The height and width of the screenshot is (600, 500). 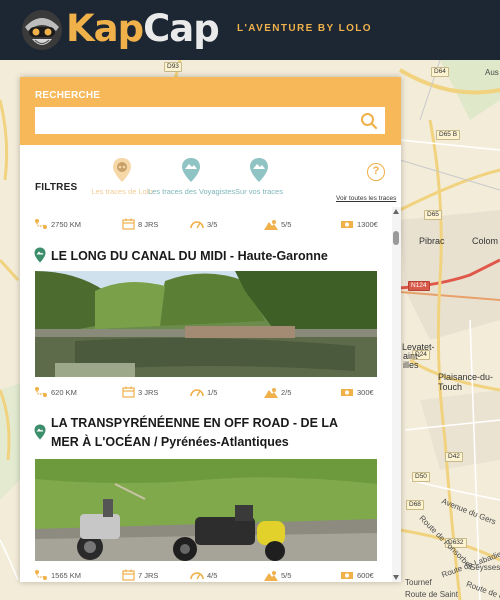 I want to click on stat-days: 7 JRS, so click(x=140, y=575).